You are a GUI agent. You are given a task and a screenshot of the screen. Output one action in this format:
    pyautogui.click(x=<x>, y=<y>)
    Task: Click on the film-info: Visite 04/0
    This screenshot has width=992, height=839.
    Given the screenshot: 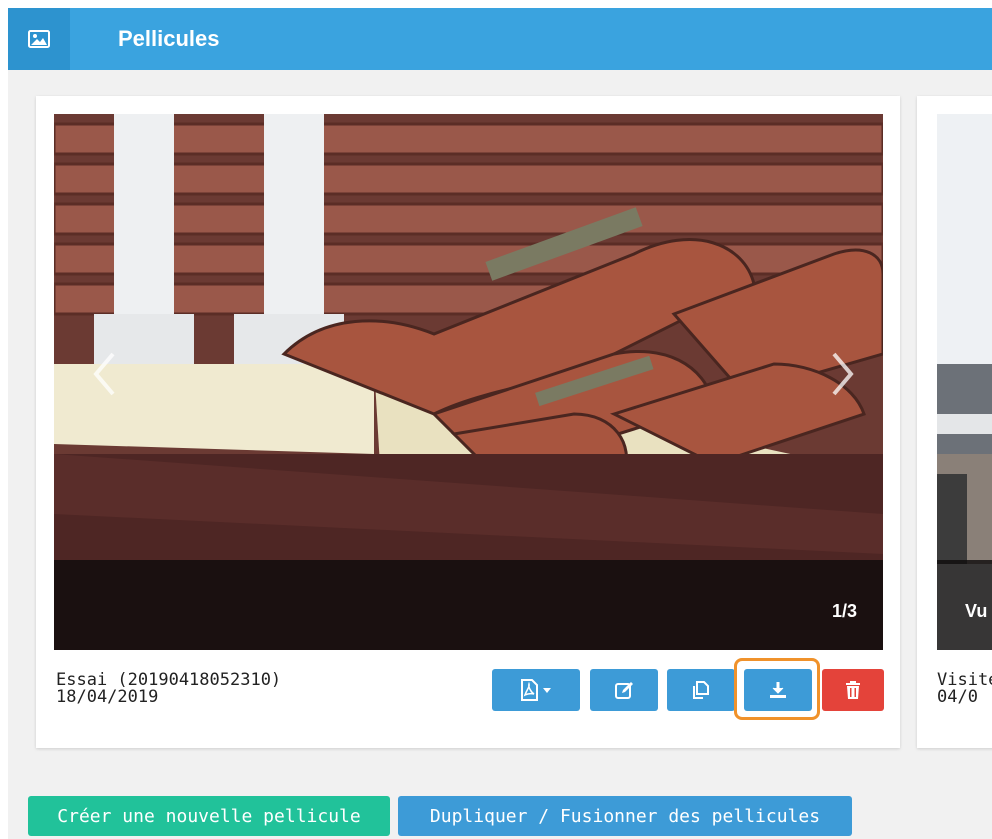 What is the action you would take?
    pyautogui.click(x=964, y=689)
    